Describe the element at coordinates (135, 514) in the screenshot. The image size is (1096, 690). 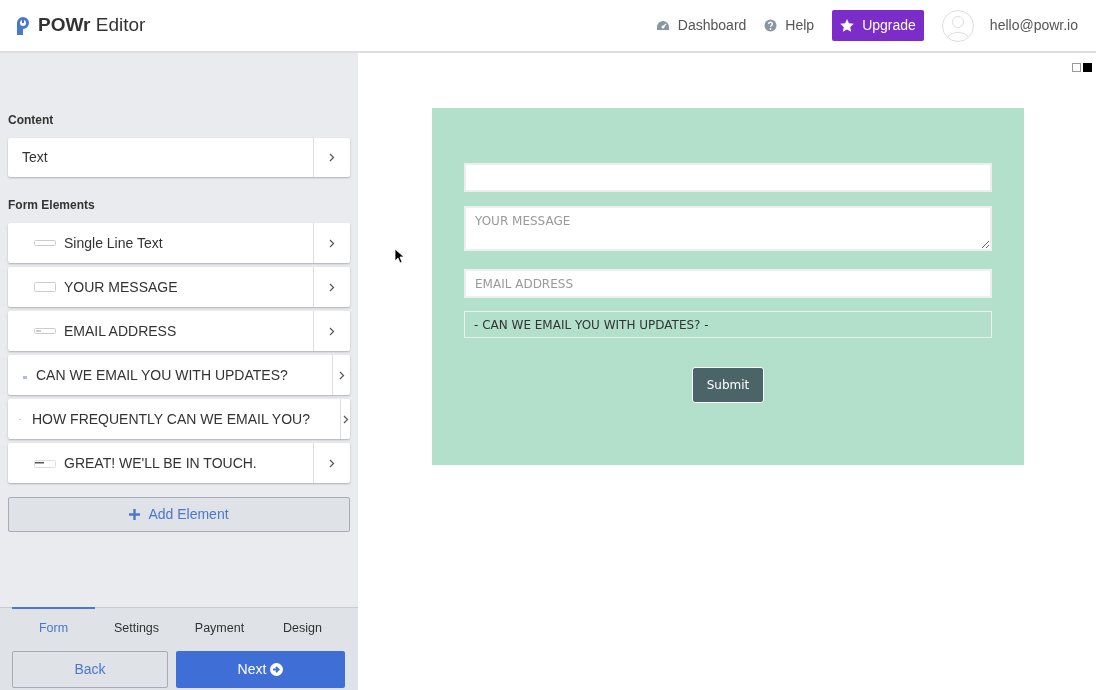
I see `plus-icon` at that location.